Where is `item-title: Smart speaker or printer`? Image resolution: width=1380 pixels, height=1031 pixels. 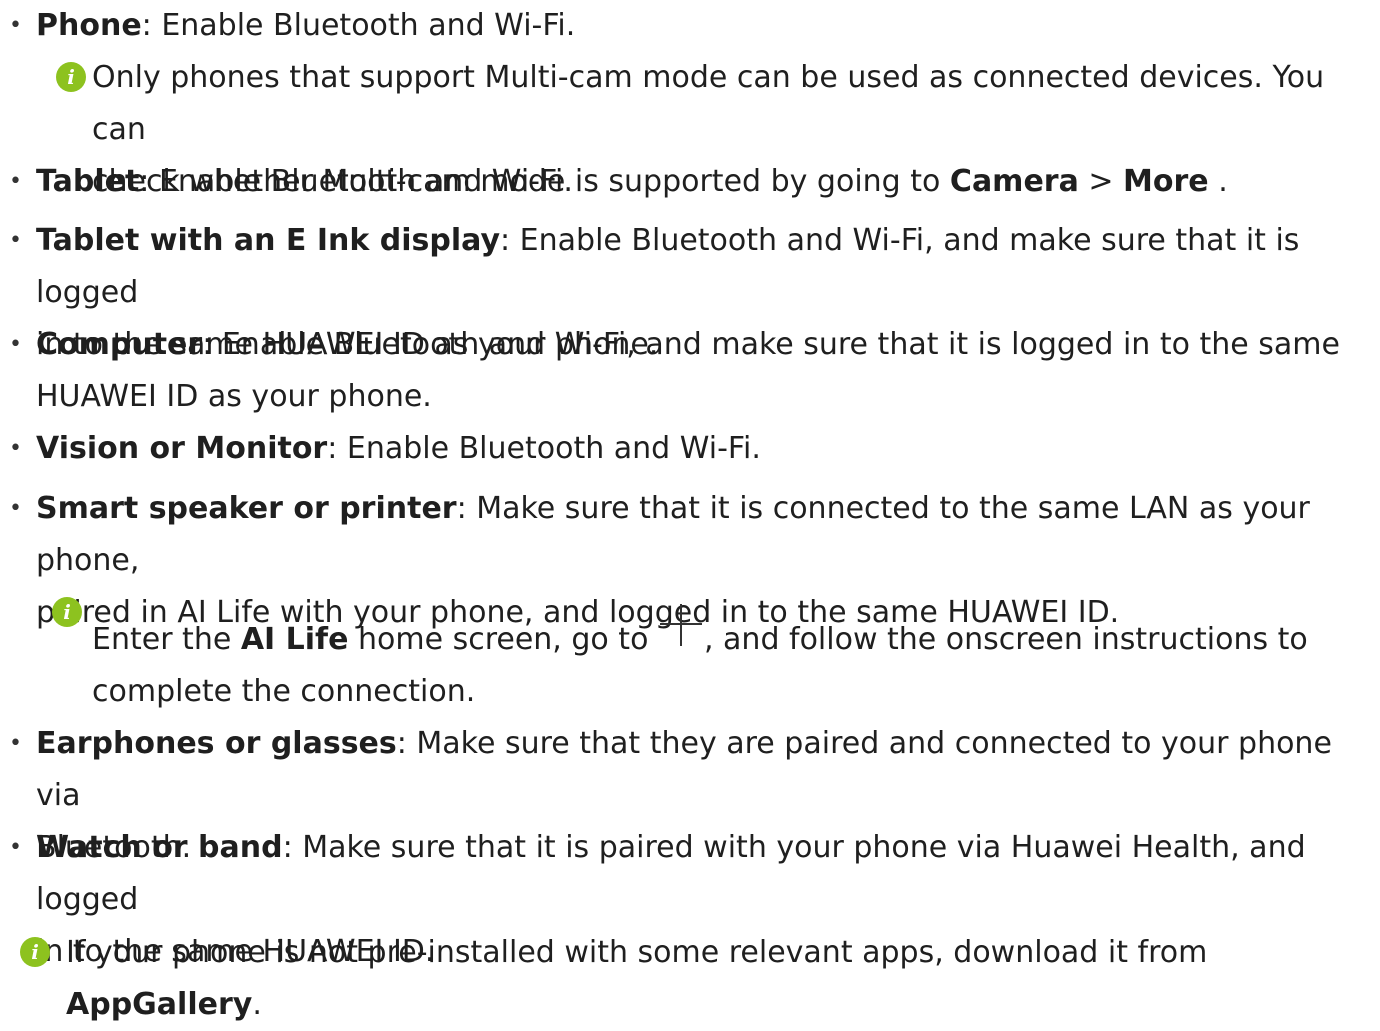 item-title: Smart speaker or printer is located at coordinates (246, 508).